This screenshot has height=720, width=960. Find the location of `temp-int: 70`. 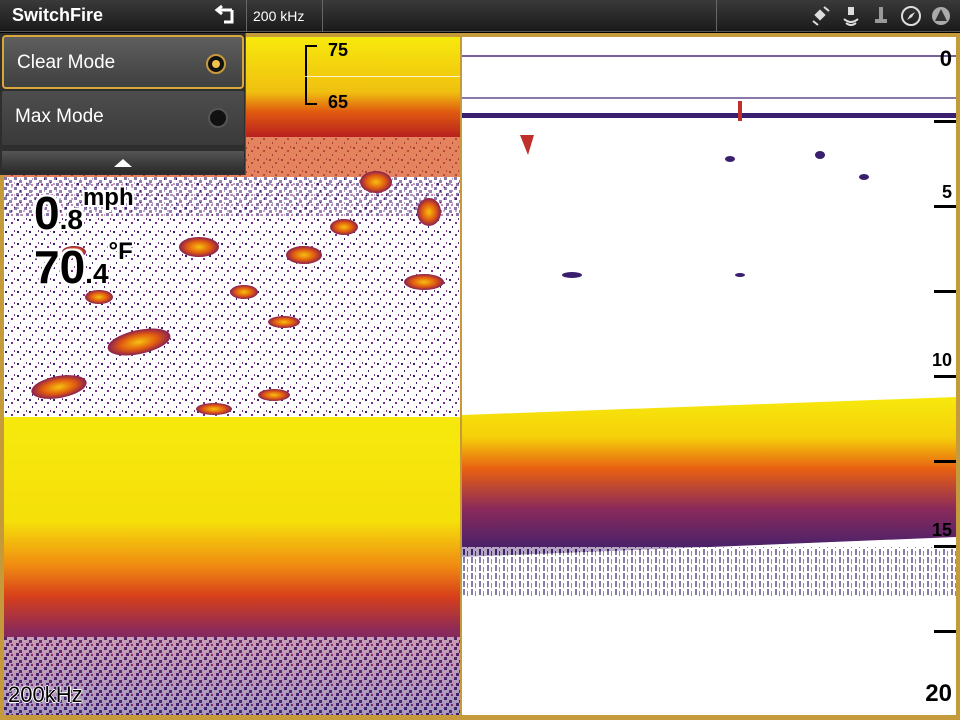

temp-int: 70 is located at coordinates (60, 267).